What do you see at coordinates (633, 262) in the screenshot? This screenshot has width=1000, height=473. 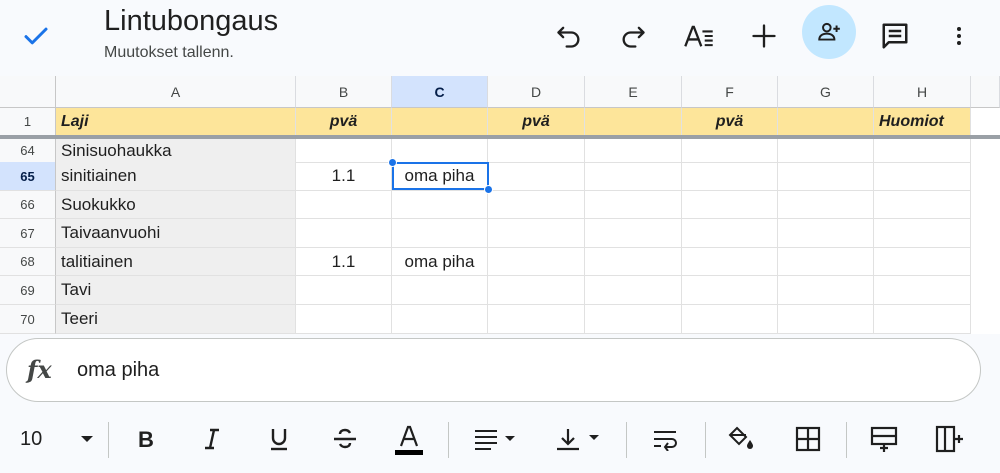 I see `cell-e68` at bounding box center [633, 262].